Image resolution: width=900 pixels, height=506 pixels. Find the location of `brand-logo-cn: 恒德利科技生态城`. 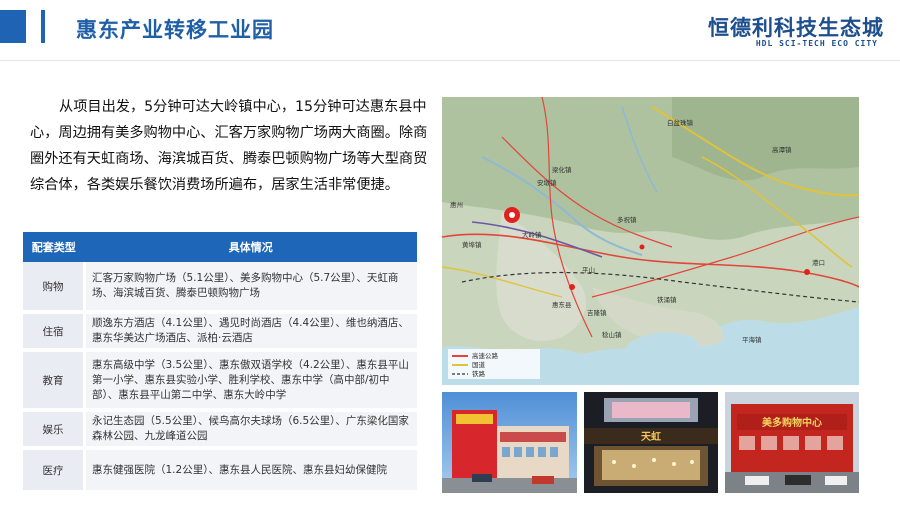

brand-logo-cn: 恒德利科技生态城 is located at coordinates (796, 28).